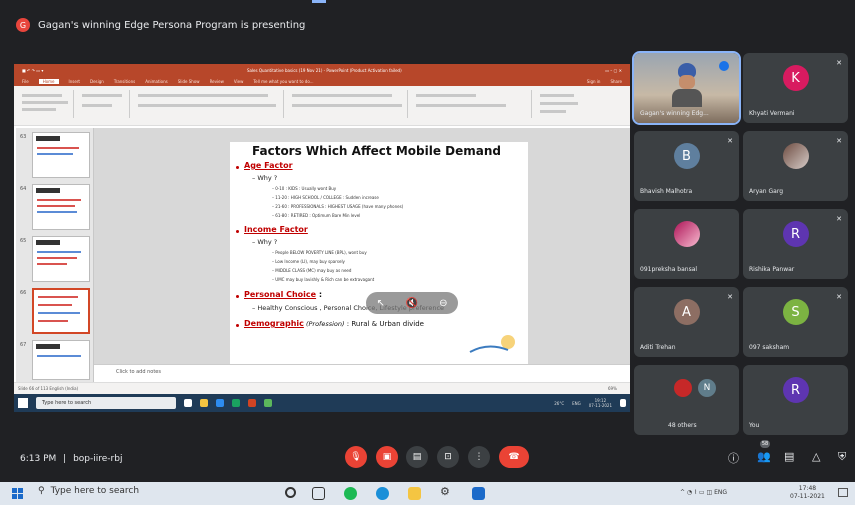 The height and width of the screenshot is (505, 855). Describe the element at coordinates (268, 403) in the screenshot. I see `app-icon` at that location.